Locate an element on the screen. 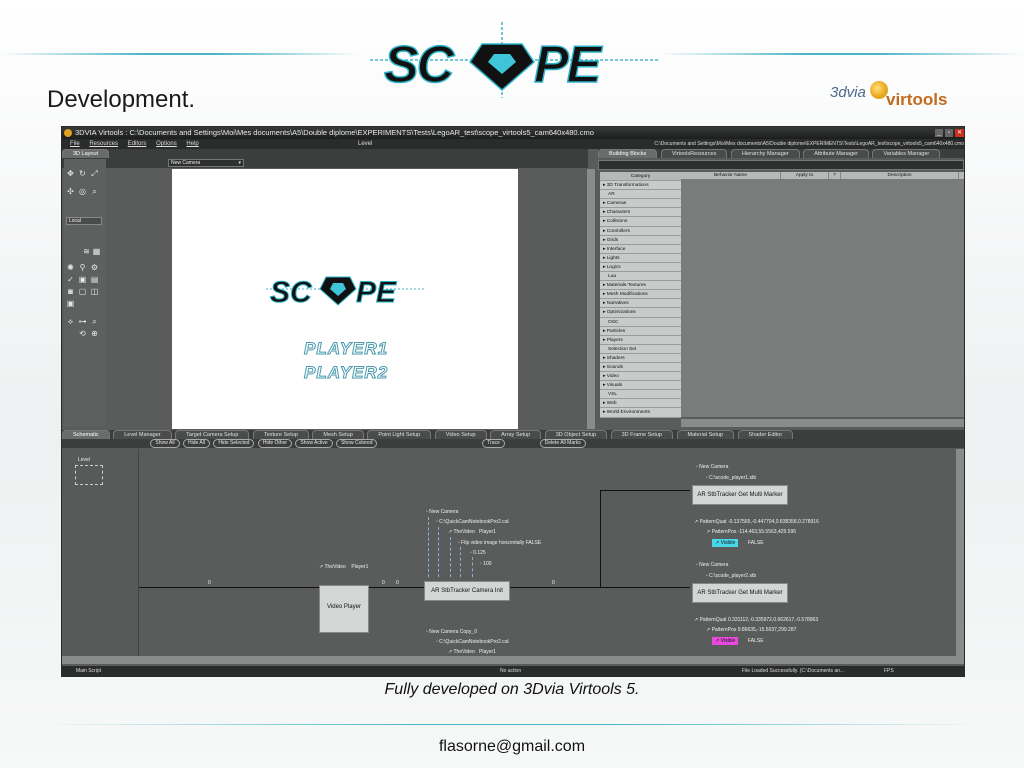 This screenshot has width=1024, height=768. box-icon: ▢ is located at coordinates (82, 291).